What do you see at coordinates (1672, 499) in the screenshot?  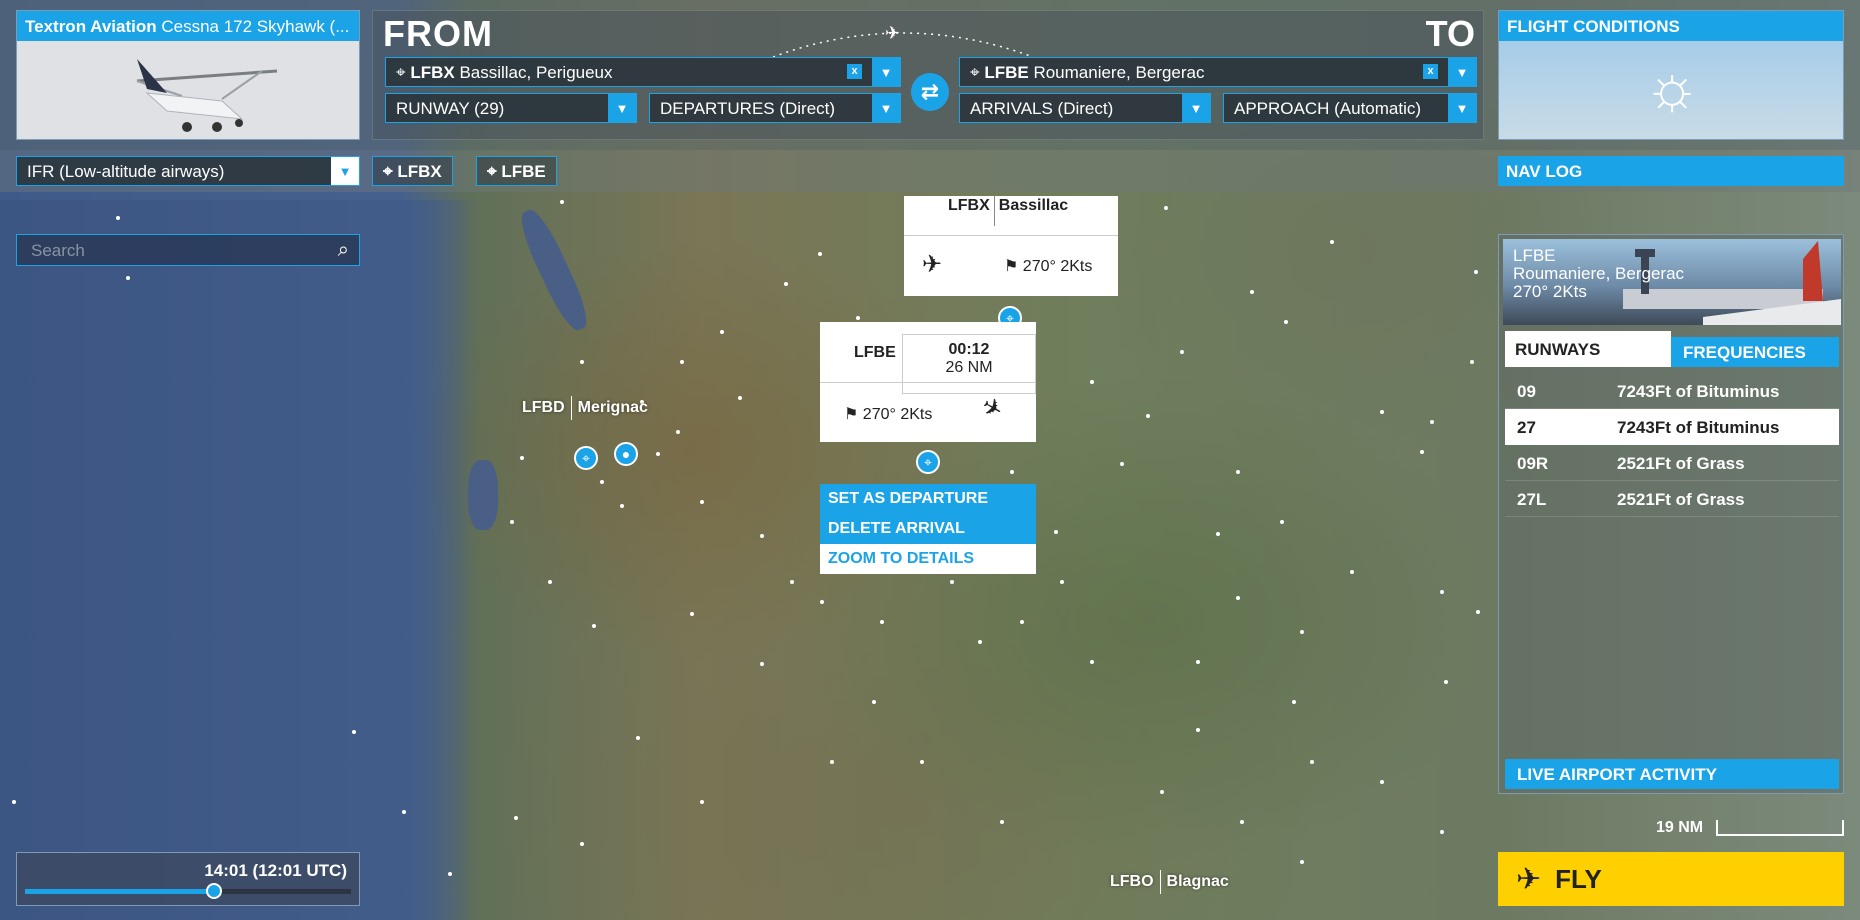 I see `runway-row: 27L 2521Ft of Grass` at bounding box center [1672, 499].